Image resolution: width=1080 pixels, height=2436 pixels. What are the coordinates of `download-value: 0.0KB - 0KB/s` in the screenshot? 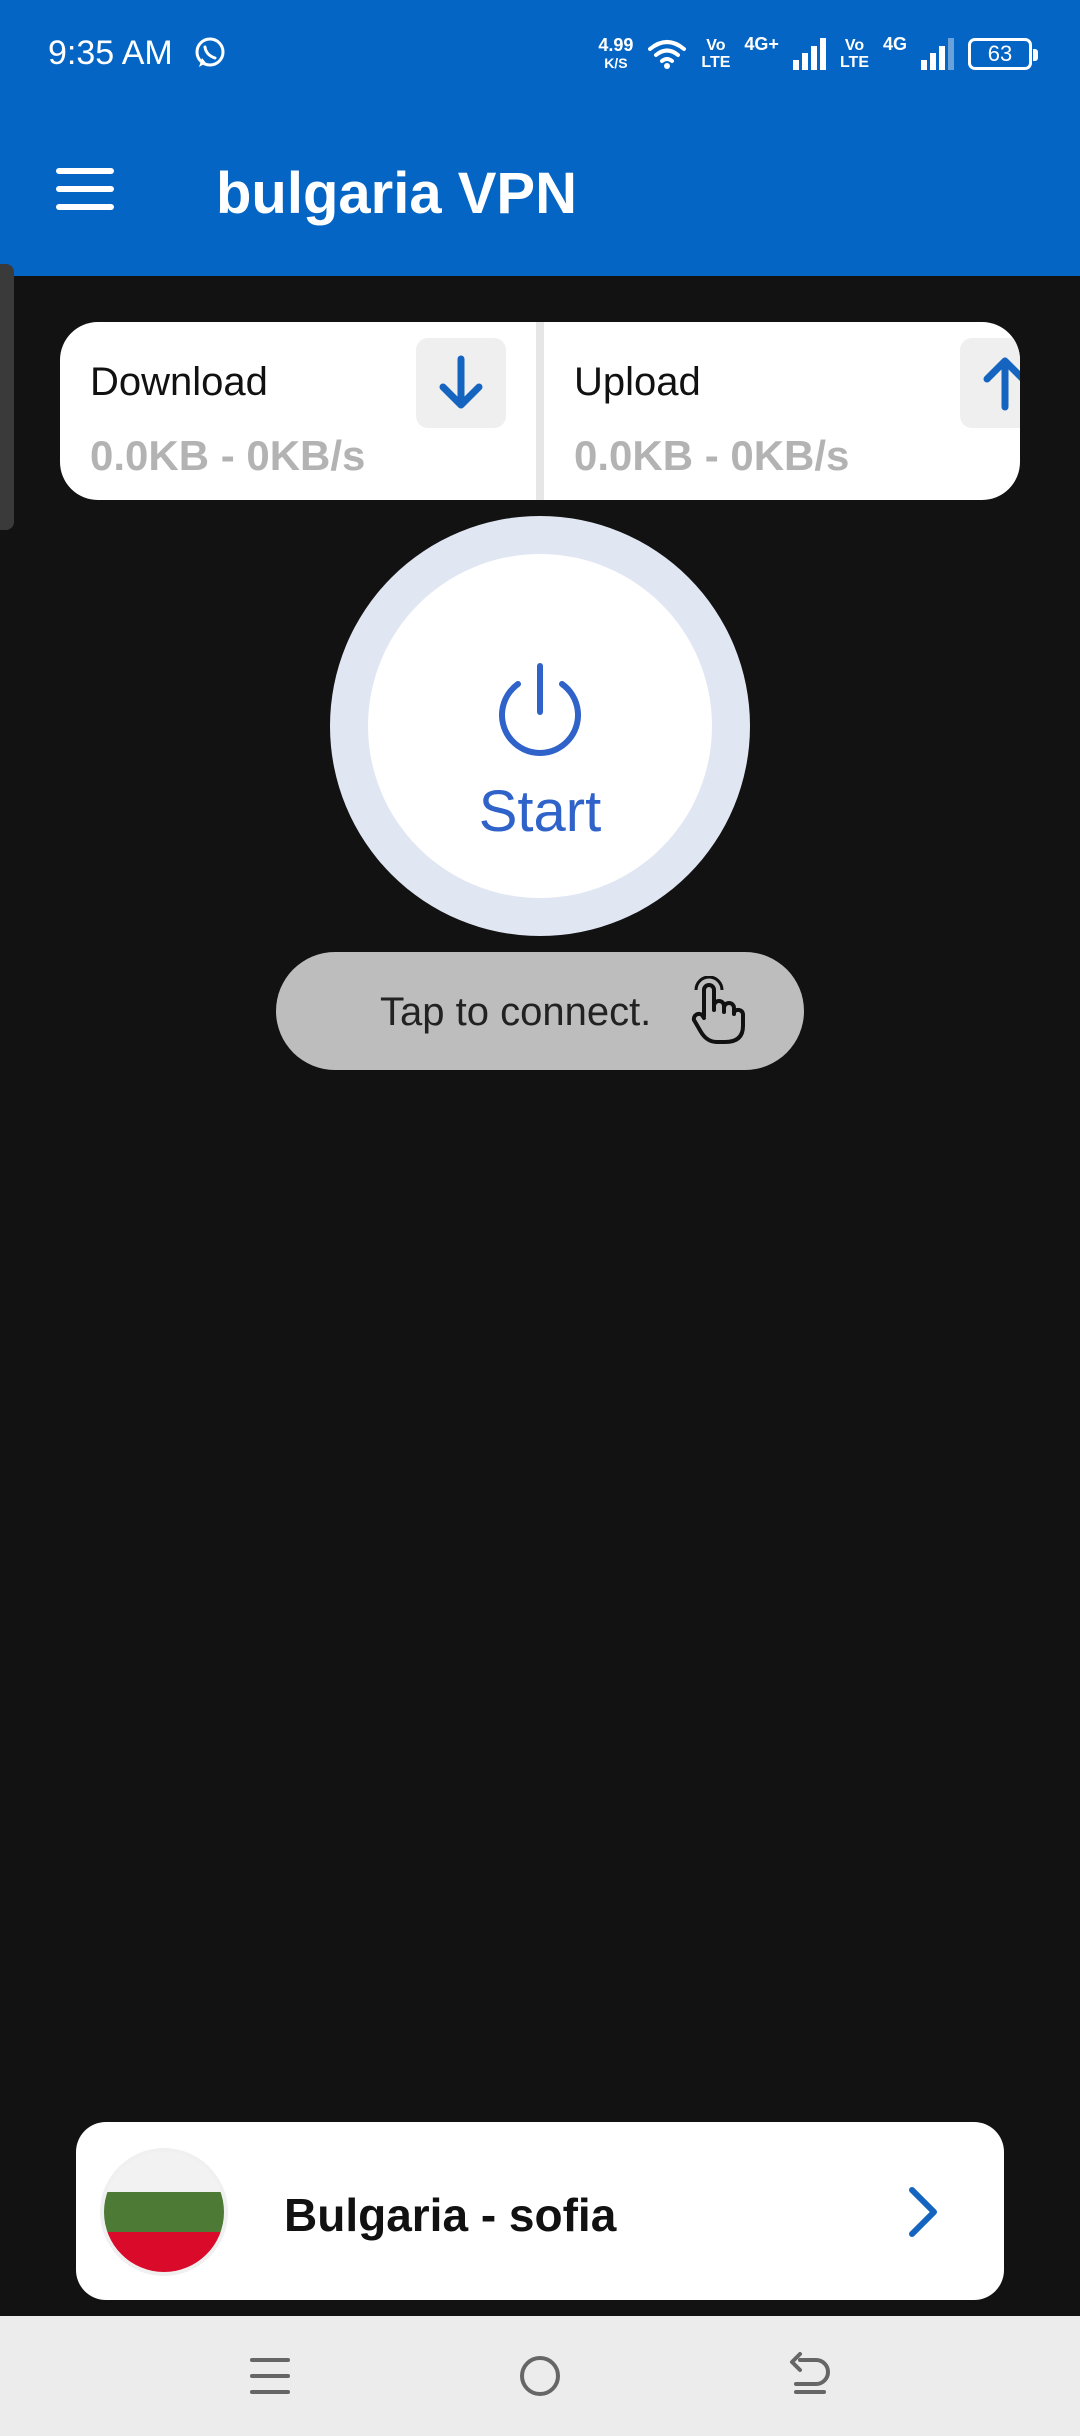 It's located at (228, 455).